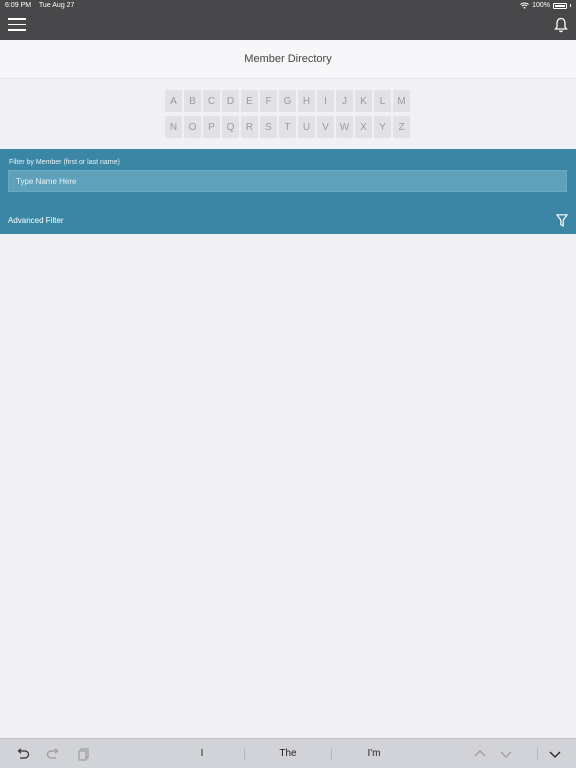 This screenshot has width=576, height=768. What do you see at coordinates (541, 5) in the screenshot?
I see `battery-percent: 100%` at bounding box center [541, 5].